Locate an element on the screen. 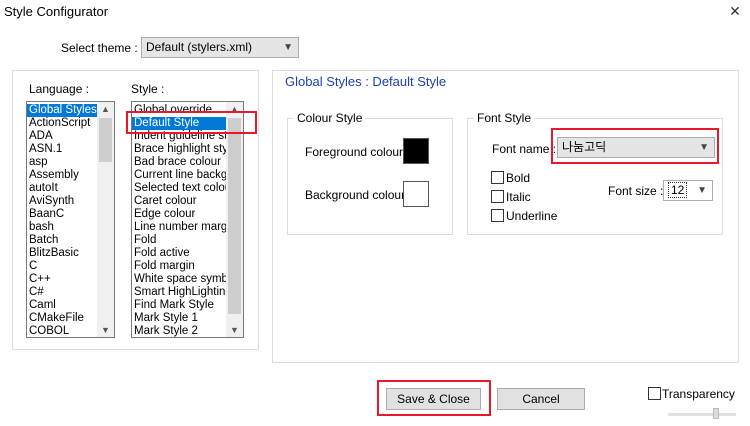  style-list-item: Mark Style 1 is located at coordinates (179, 318).